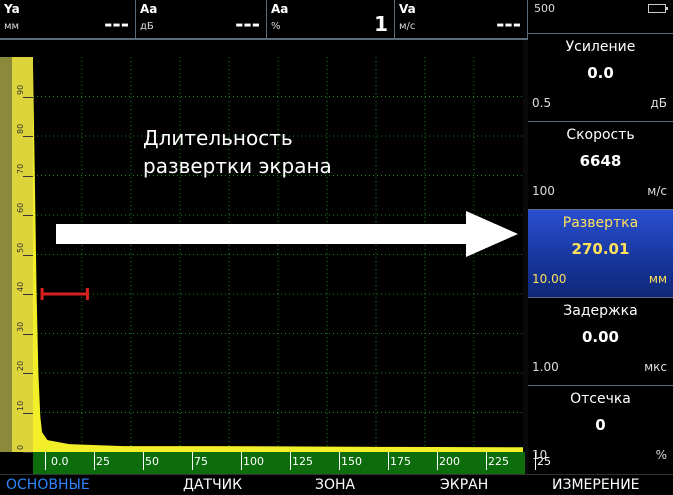 The image size is (673, 495). Describe the element at coordinates (600, 337) in the screenshot. I see `param-delay-value: 0.00` at that location.